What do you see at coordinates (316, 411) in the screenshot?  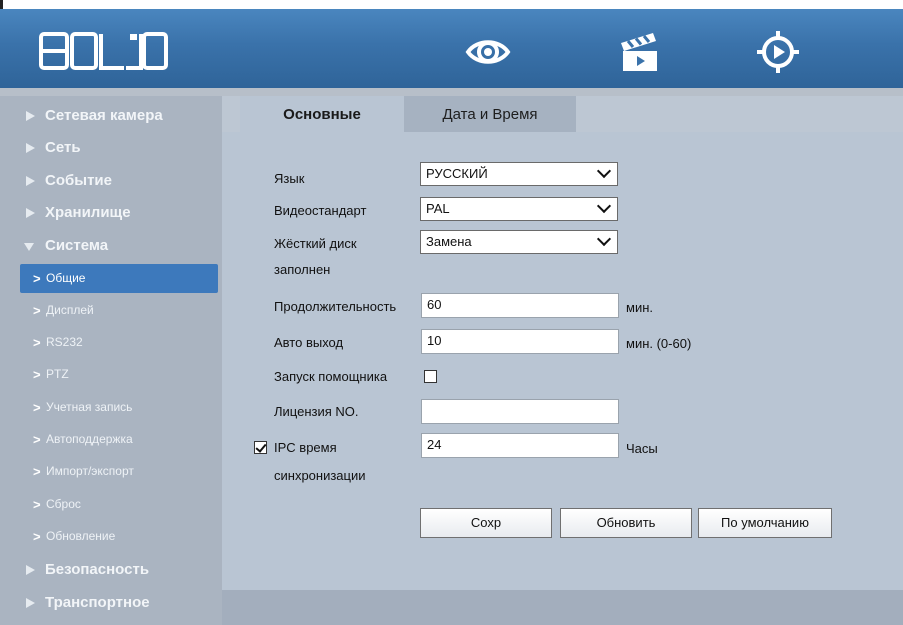 I see `license-label: Лицензия NO.` at bounding box center [316, 411].